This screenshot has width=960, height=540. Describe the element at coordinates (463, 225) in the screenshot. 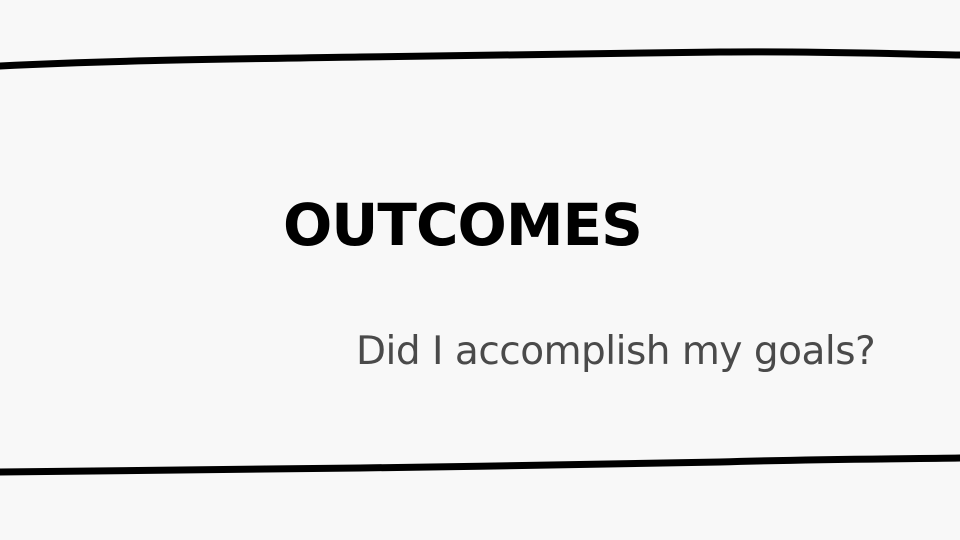

I see `slide-title: OUTCOMES` at that location.